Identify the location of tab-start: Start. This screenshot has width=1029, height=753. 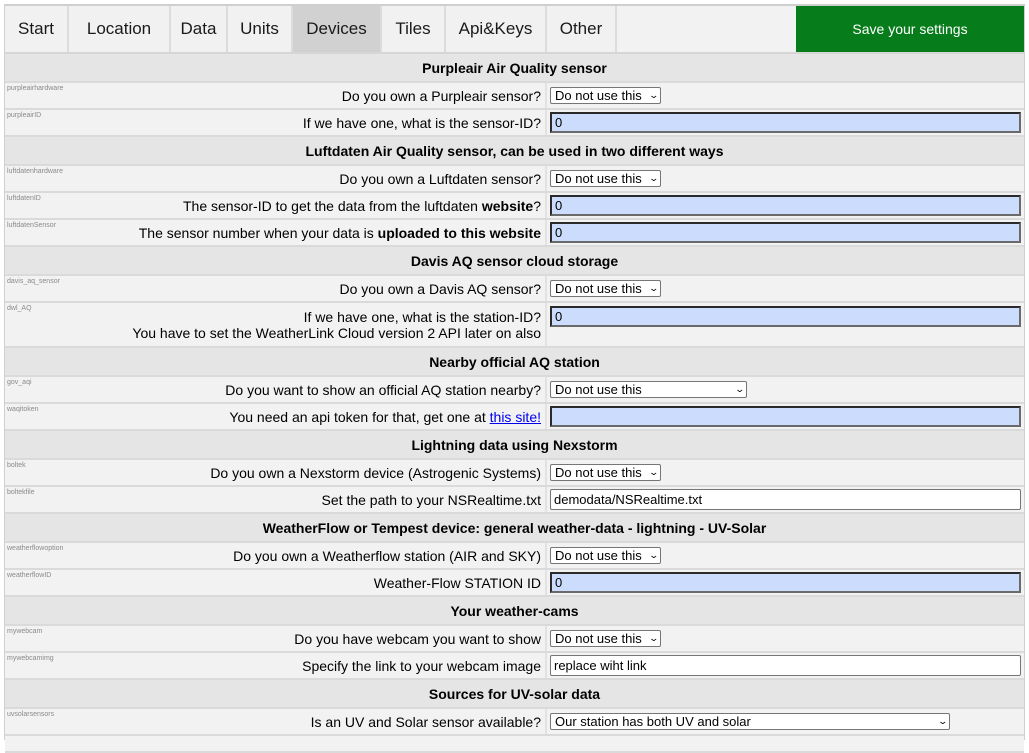
(37, 29).